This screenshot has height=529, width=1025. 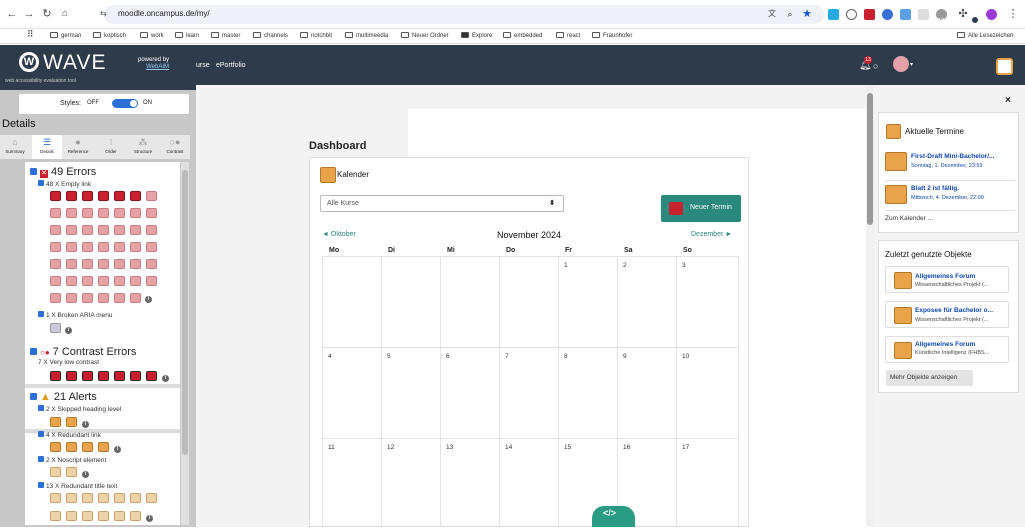 What do you see at coordinates (901, 64) in the screenshot?
I see `avatar` at bounding box center [901, 64].